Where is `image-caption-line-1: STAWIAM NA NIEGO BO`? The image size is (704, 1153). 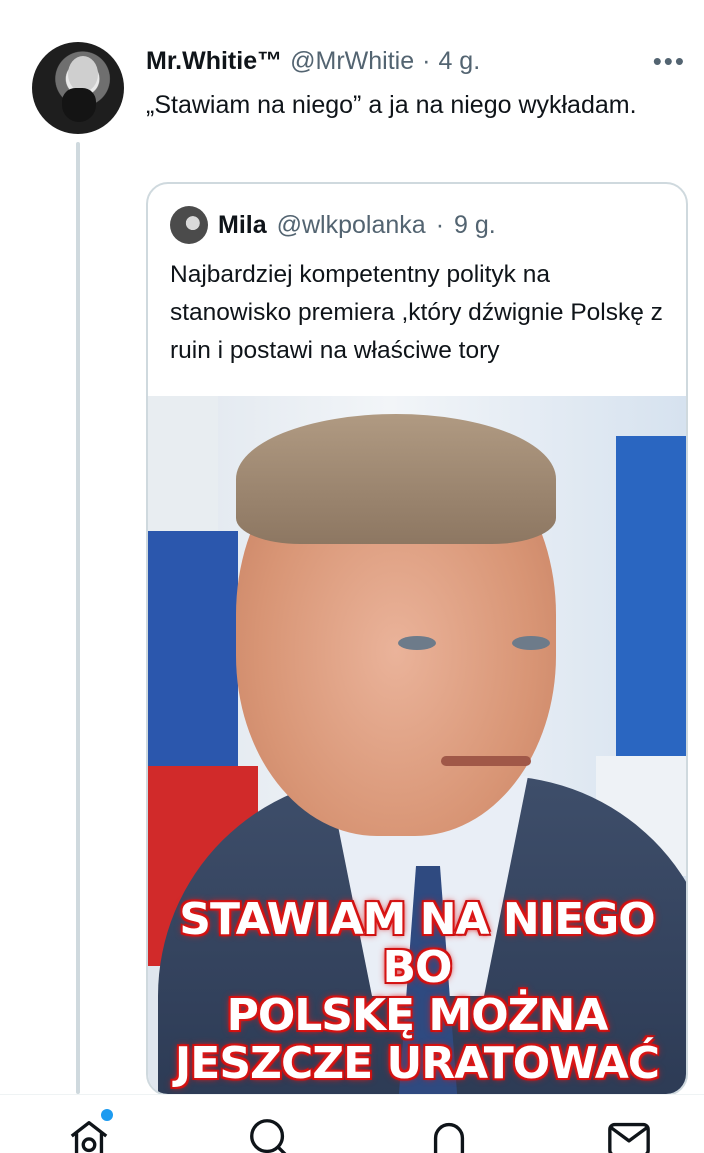 image-caption-line-1: STAWIAM NA NIEGO BO is located at coordinates (417, 943).